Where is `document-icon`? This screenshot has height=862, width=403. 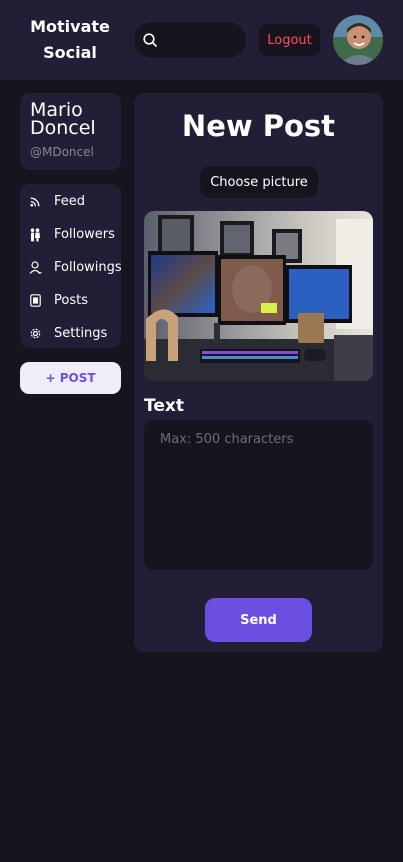
document-icon is located at coordinates (35, 301).